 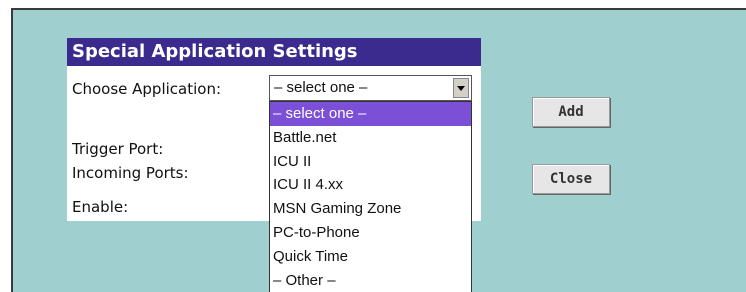 I want to click on option-select-one: – select one –, so click(x=370, y=114).